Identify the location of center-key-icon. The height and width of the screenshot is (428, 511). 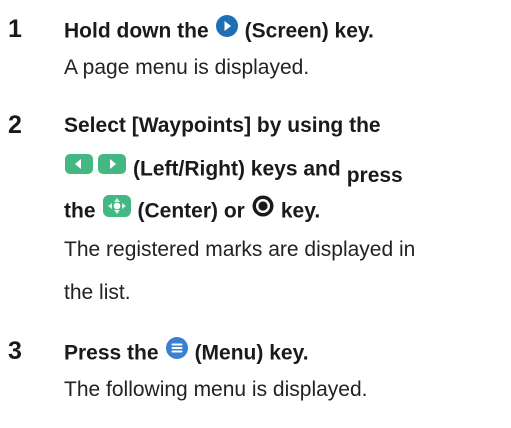
(117, 210).